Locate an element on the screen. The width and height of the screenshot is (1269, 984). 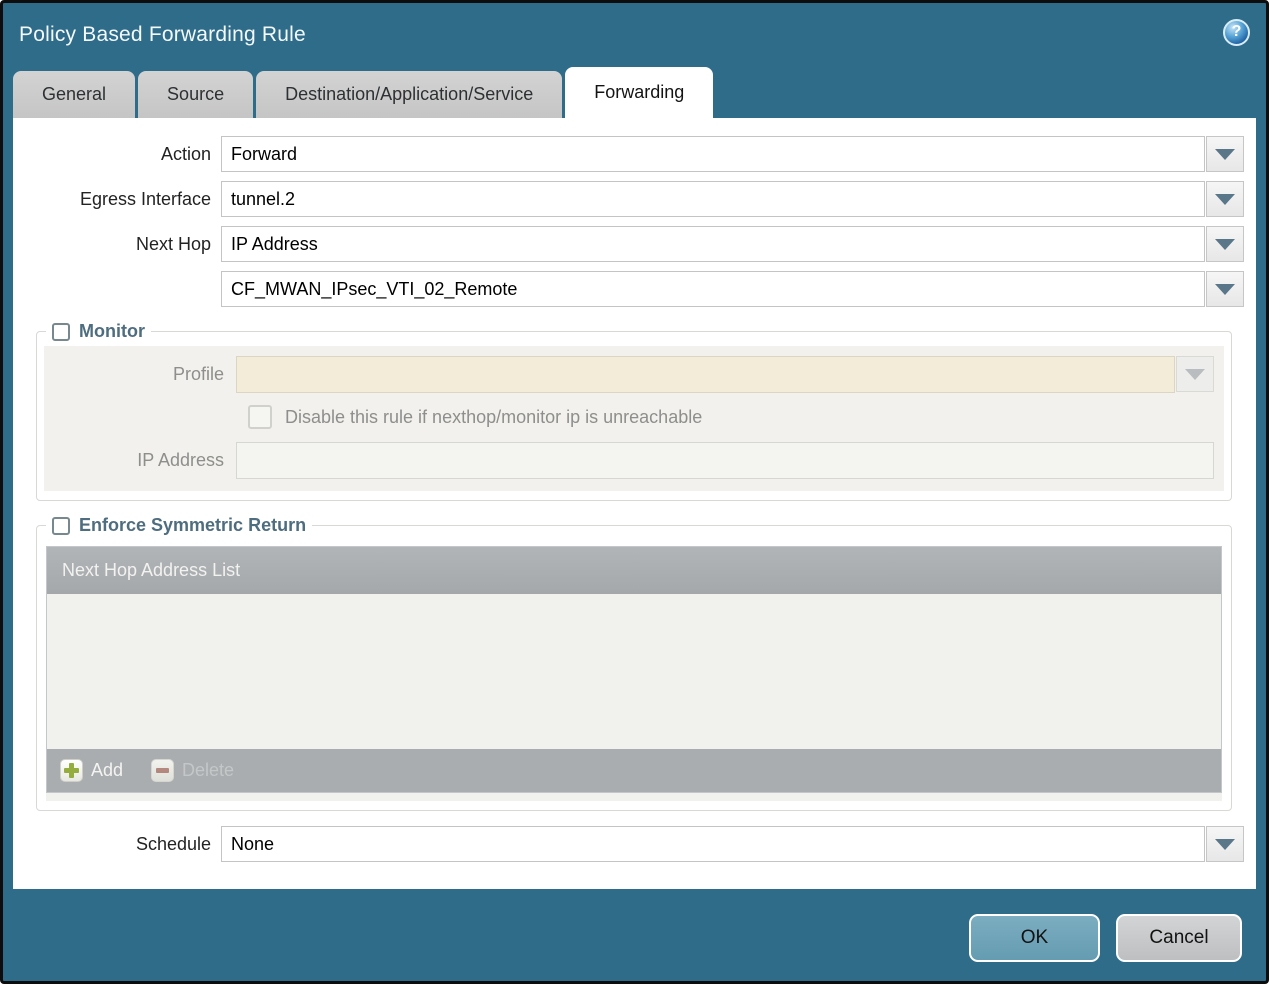
add-button-label: Add is located at coordinates (107, 770).